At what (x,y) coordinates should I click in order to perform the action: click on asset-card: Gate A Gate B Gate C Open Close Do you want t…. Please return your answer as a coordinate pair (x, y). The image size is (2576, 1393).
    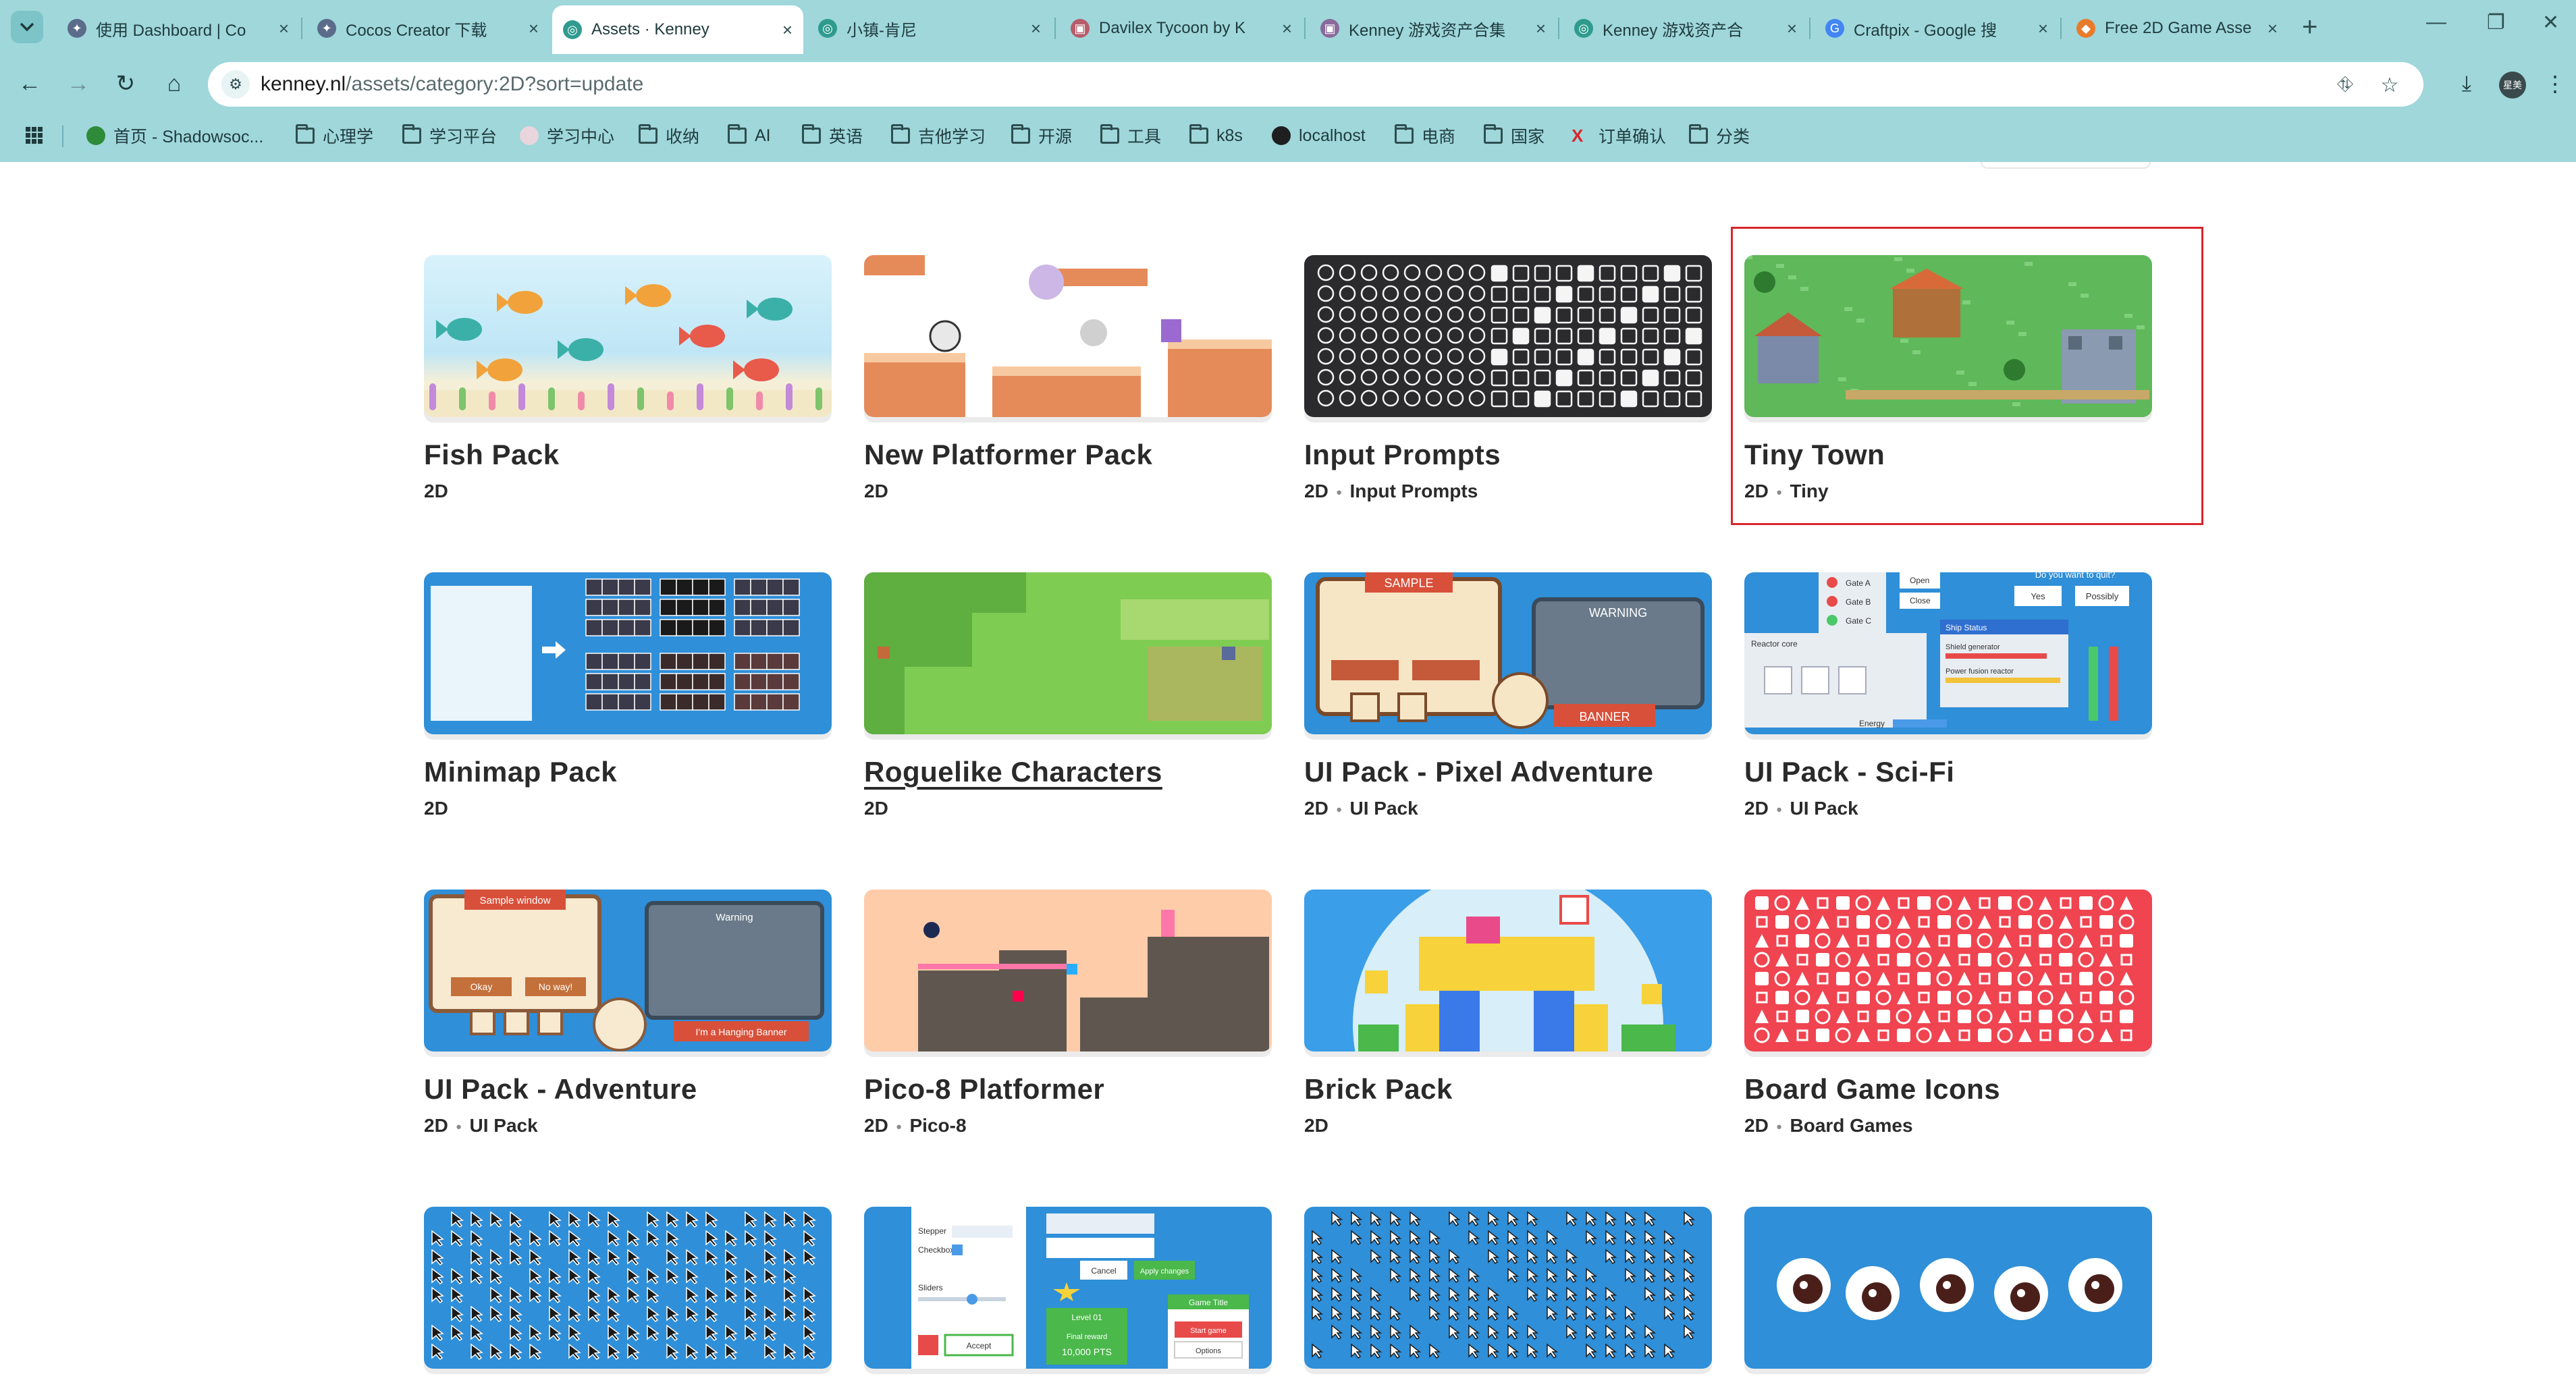
    Looking at the image, I should click on (1948, 695).